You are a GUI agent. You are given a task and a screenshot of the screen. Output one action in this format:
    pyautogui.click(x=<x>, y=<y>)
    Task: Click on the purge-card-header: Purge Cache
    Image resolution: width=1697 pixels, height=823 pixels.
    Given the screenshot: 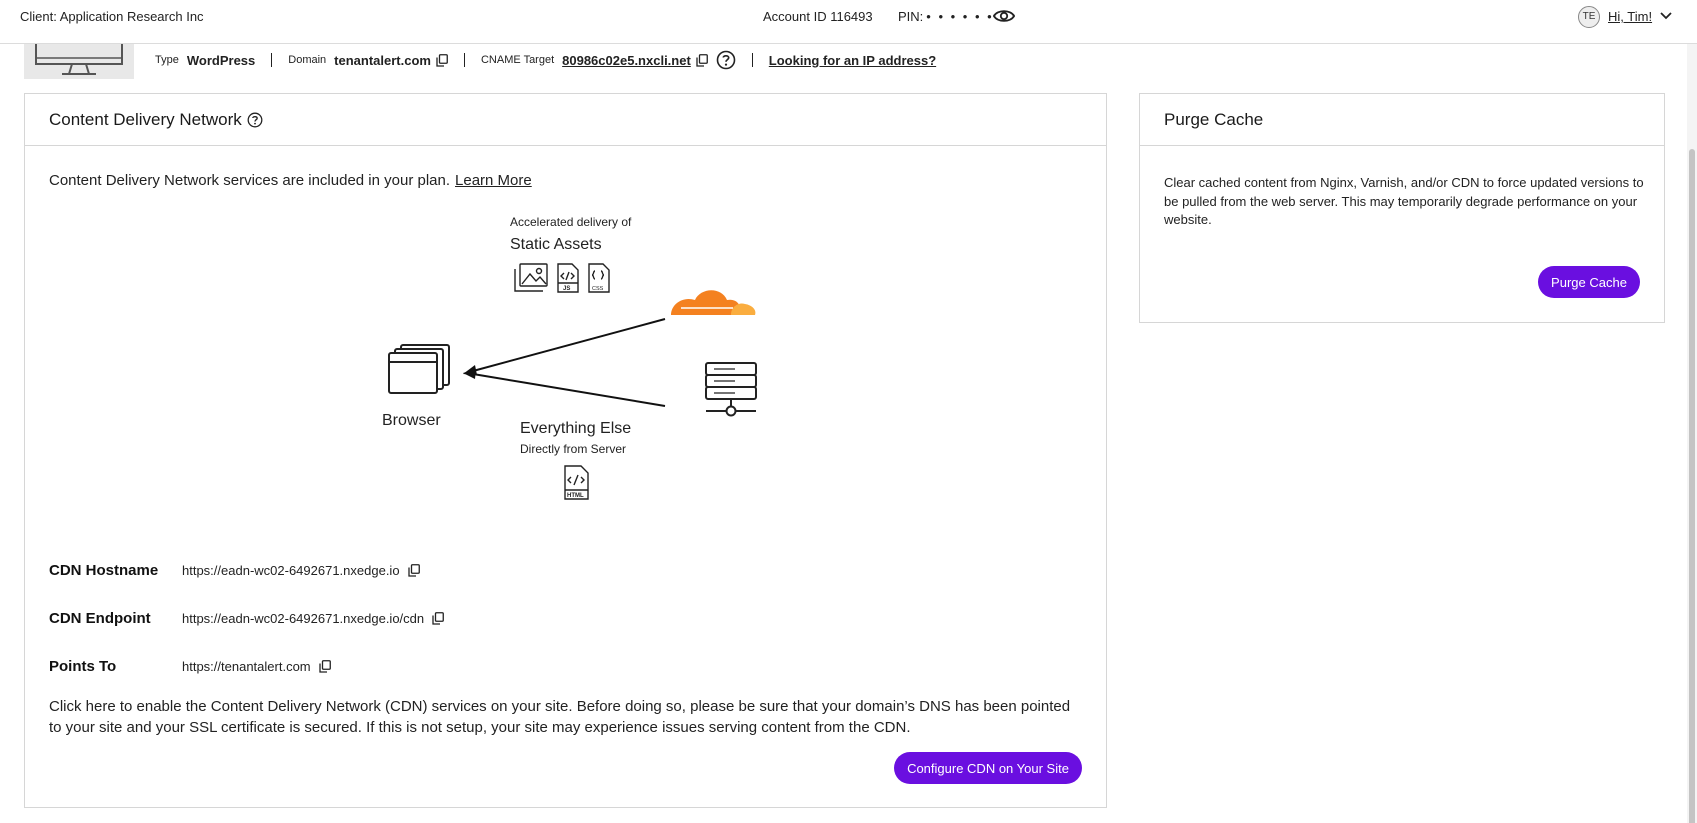 What is the action you would take?
    pyautogui.click(x=1402, y=120)
    